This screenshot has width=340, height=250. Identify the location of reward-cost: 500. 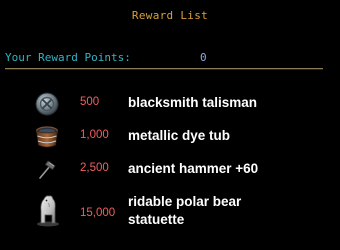
(90, 102).